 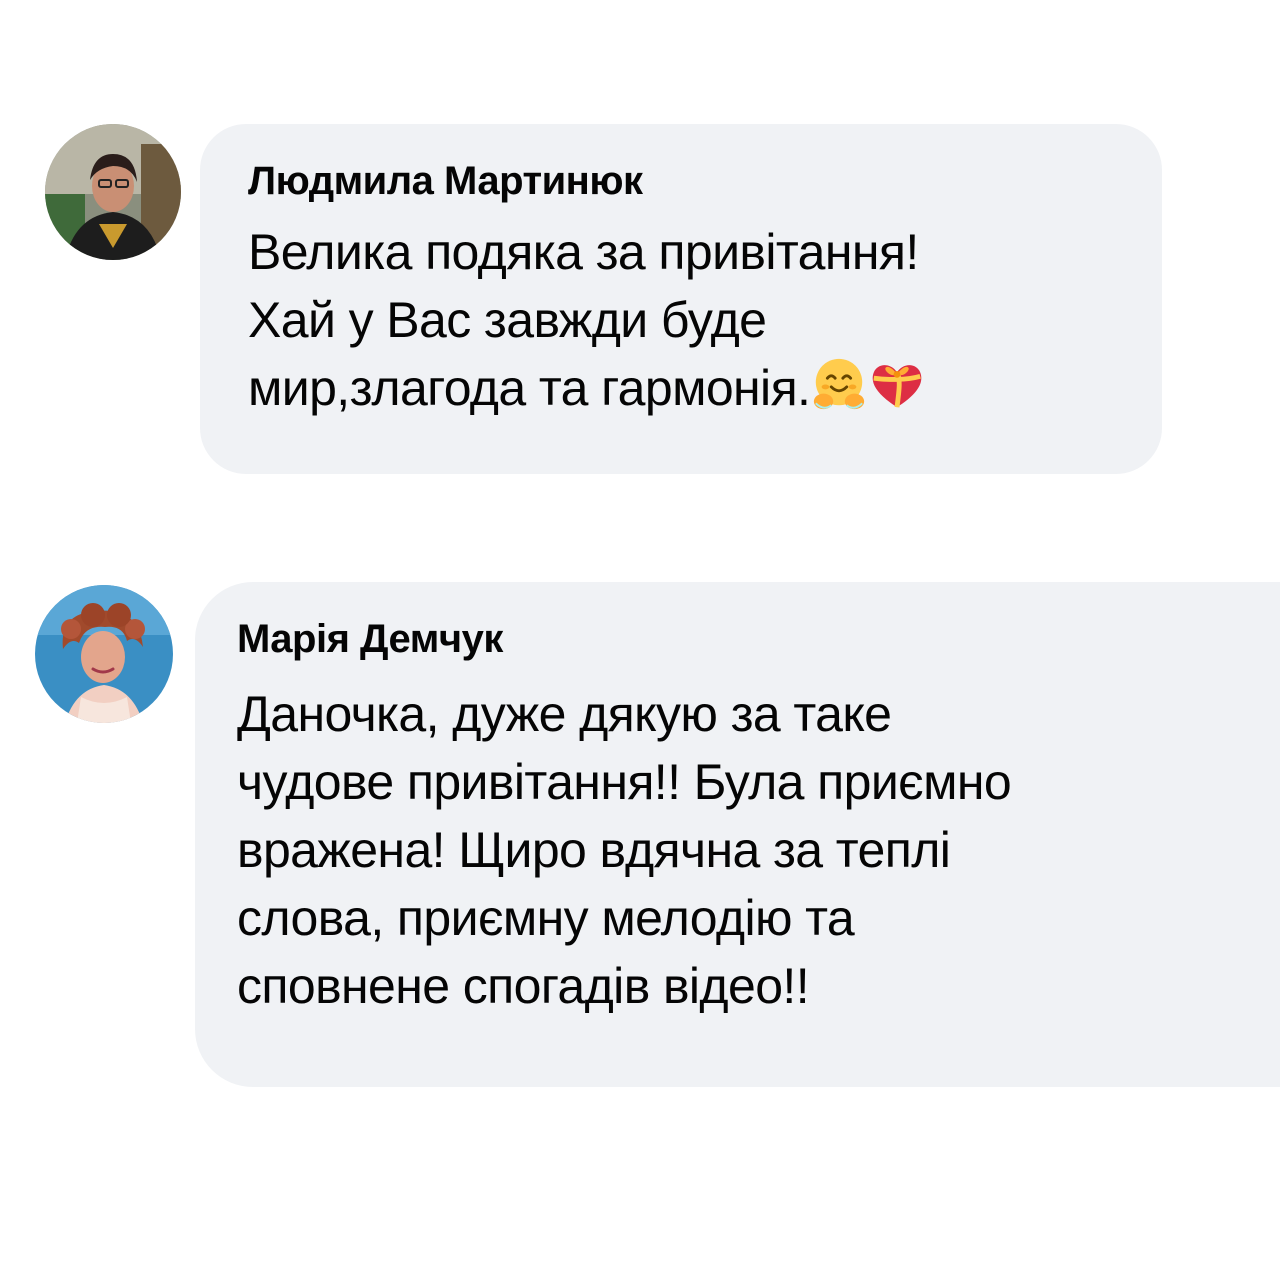 I want to click on comment-text-line: Велика подяка за привітання!, so click(x=583, y=252).